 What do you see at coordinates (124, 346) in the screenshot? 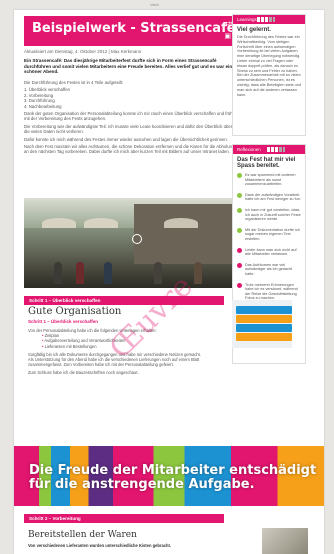
I see `list-item: Lieferanten mit Bestellungen` at bounding box center [124, 346].